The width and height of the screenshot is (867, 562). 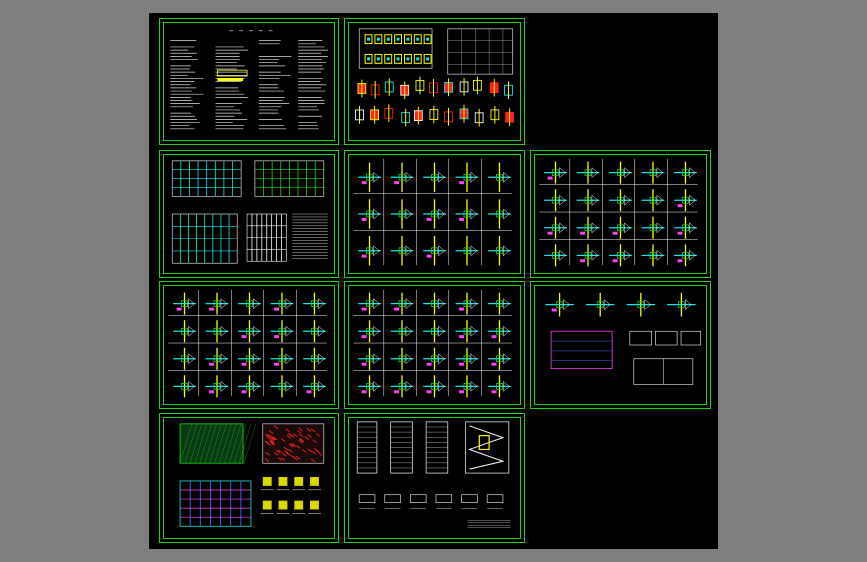 I want to click on joint-details-a-art, so click(x=618, y=212).